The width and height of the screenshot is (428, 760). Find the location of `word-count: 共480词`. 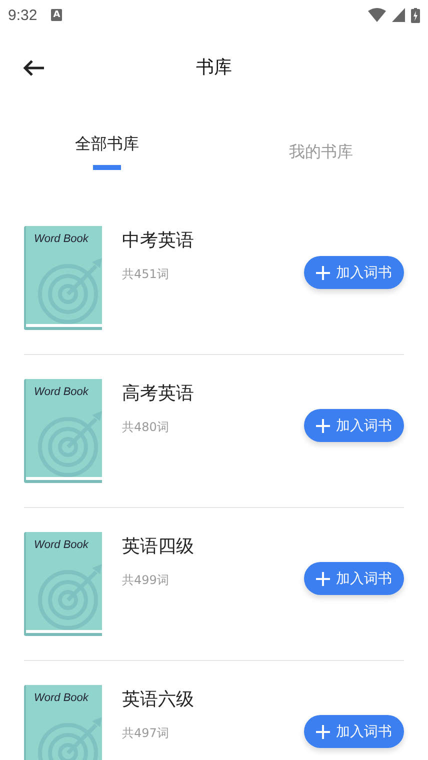

word-count: 共480词 is located at coordinates (146, 427).